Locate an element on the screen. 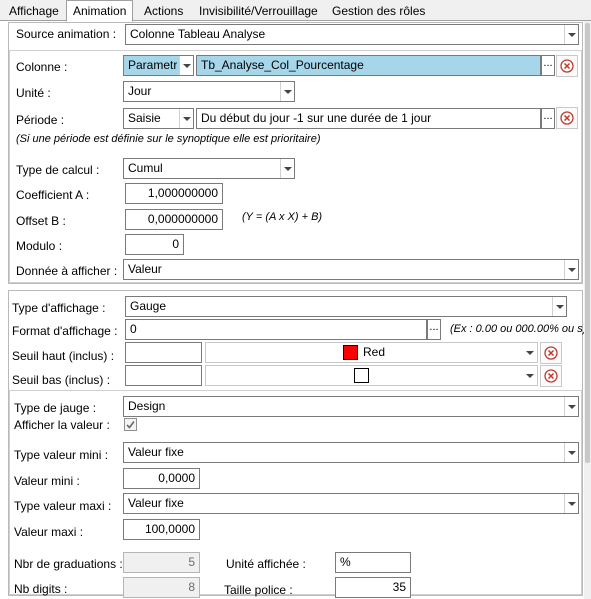  colonne-value-field: Tb_Analyse_Col_Pourcentage is located at coordinates (368, 65).